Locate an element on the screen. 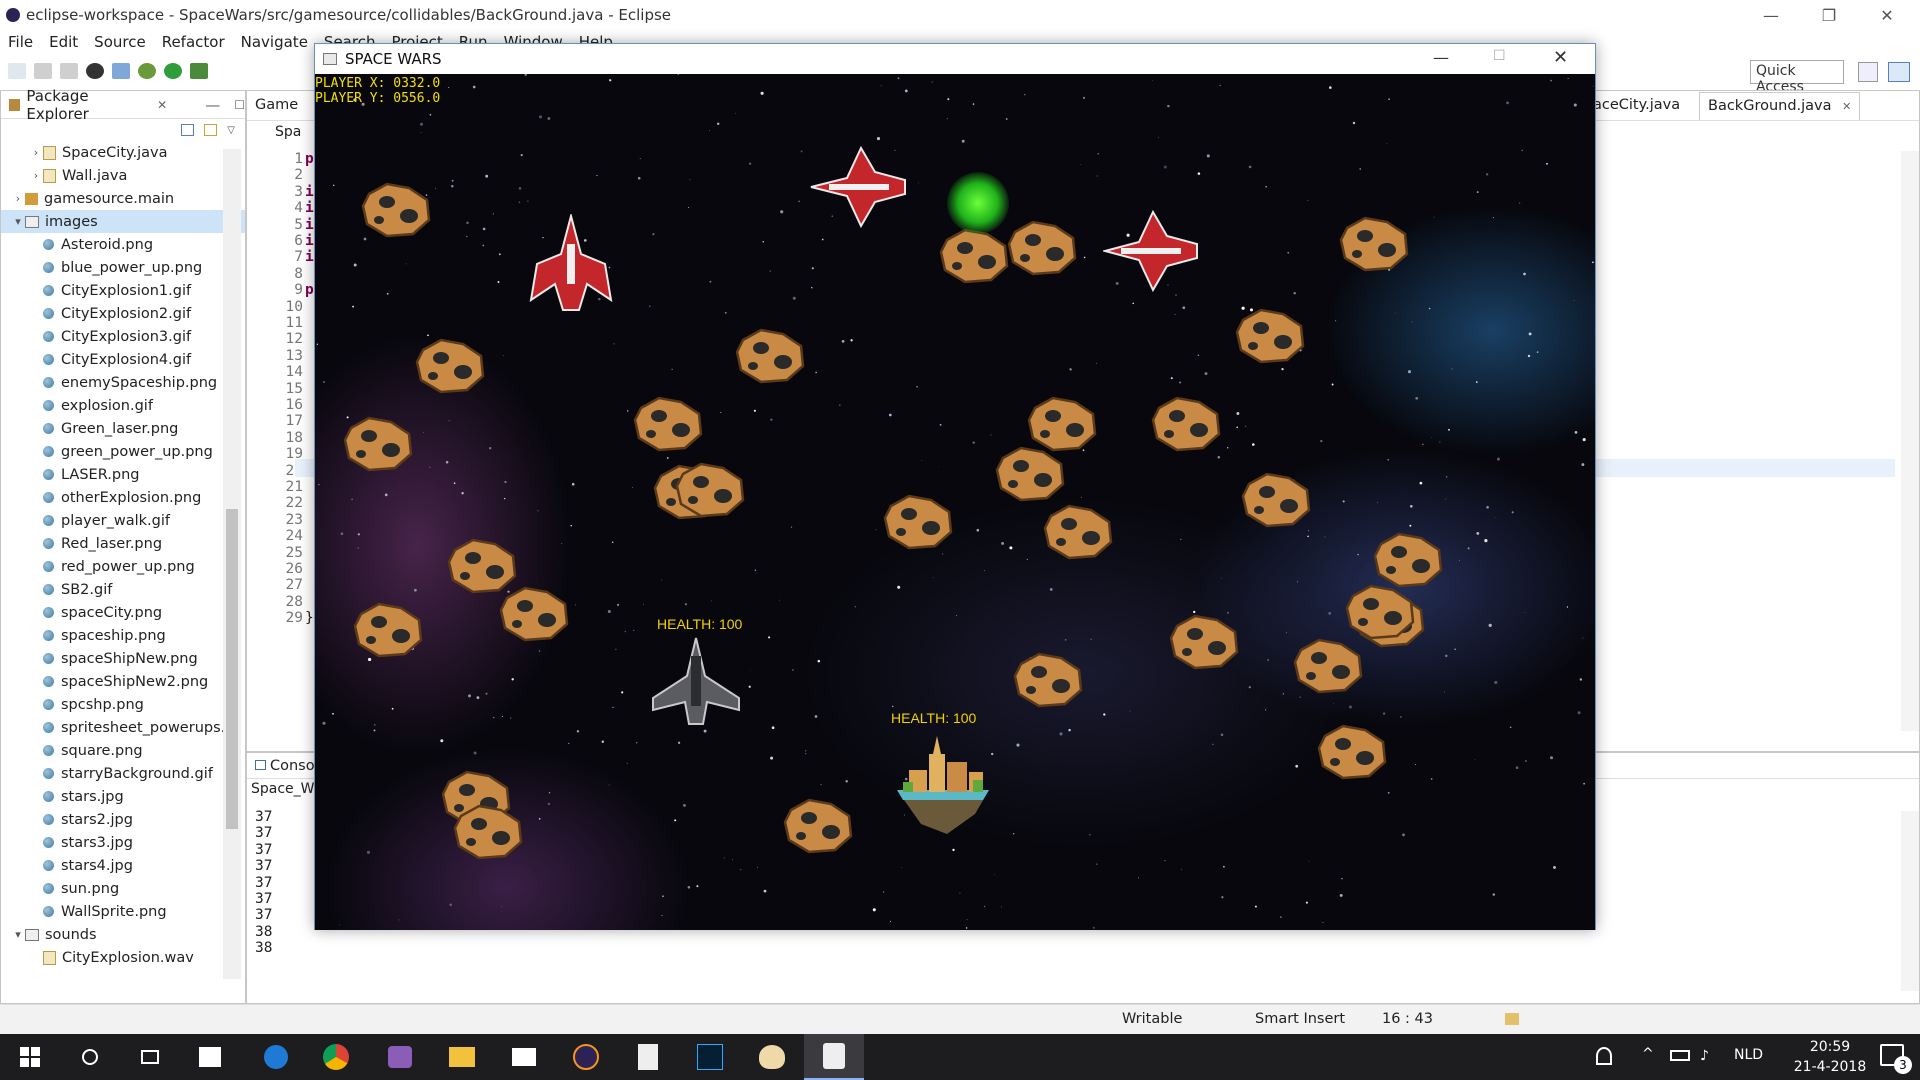 The image size is (1920, 1080). new-icon is located at coordinates (17, 71).